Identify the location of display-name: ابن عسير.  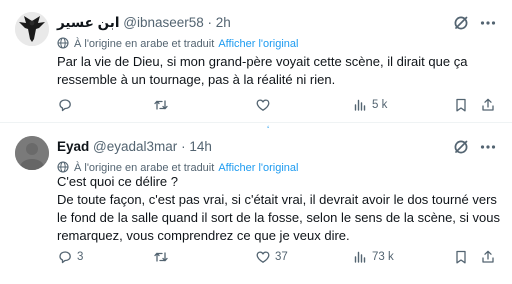
(88, 22).